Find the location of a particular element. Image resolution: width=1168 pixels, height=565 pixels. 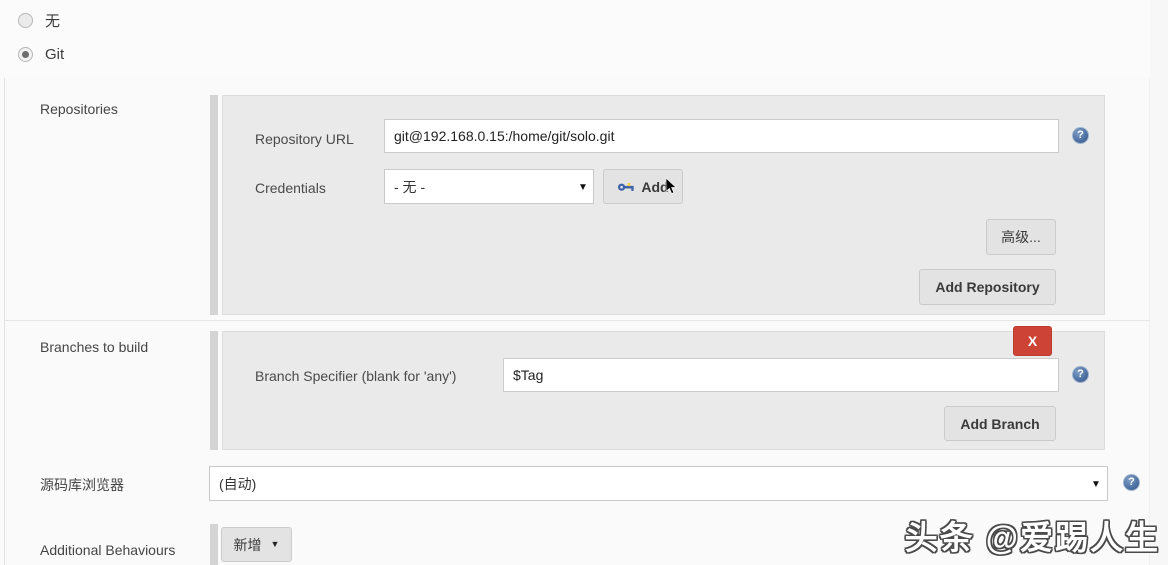

add-behaviour-button: 新增 ▼ is located at coordinates (256, 544).